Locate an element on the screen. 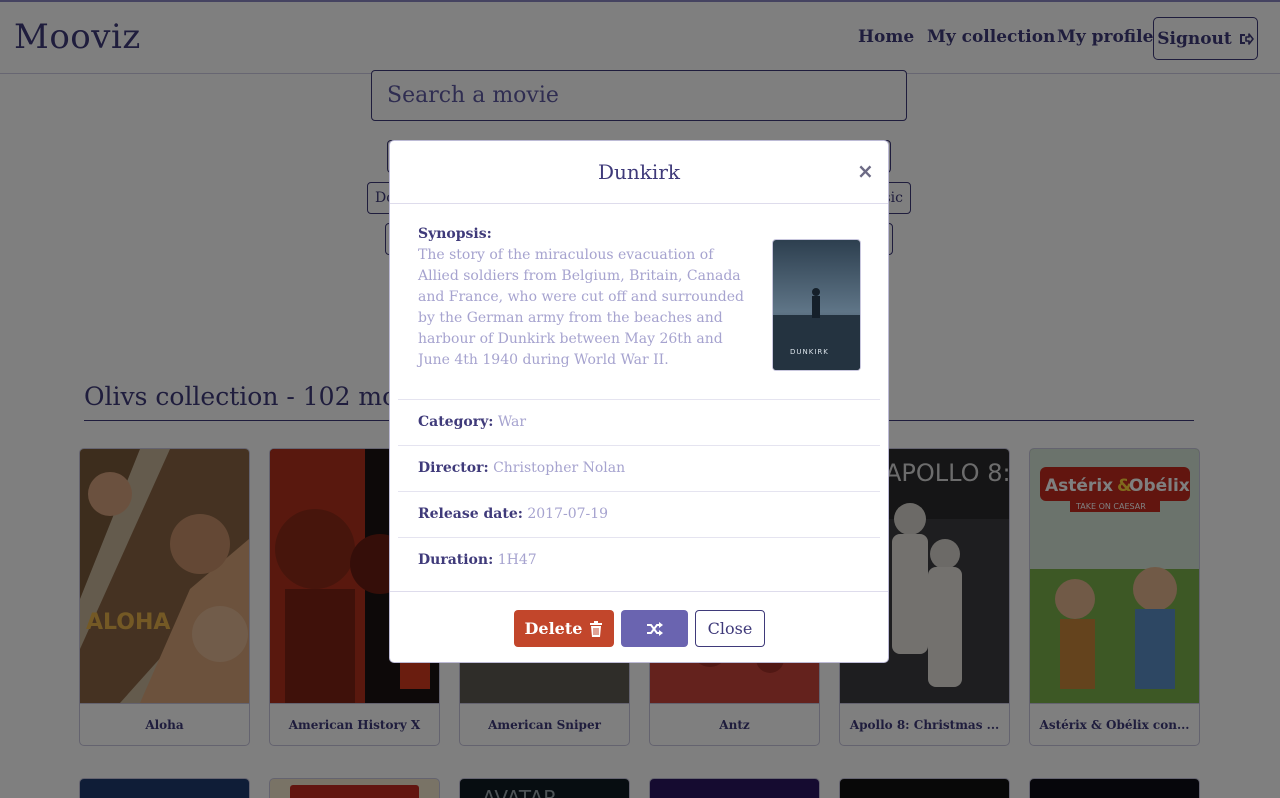 The width and height of the screenshot is (1280, 798). modal-header: Dunkirk × is located at coordinates (639, 172).